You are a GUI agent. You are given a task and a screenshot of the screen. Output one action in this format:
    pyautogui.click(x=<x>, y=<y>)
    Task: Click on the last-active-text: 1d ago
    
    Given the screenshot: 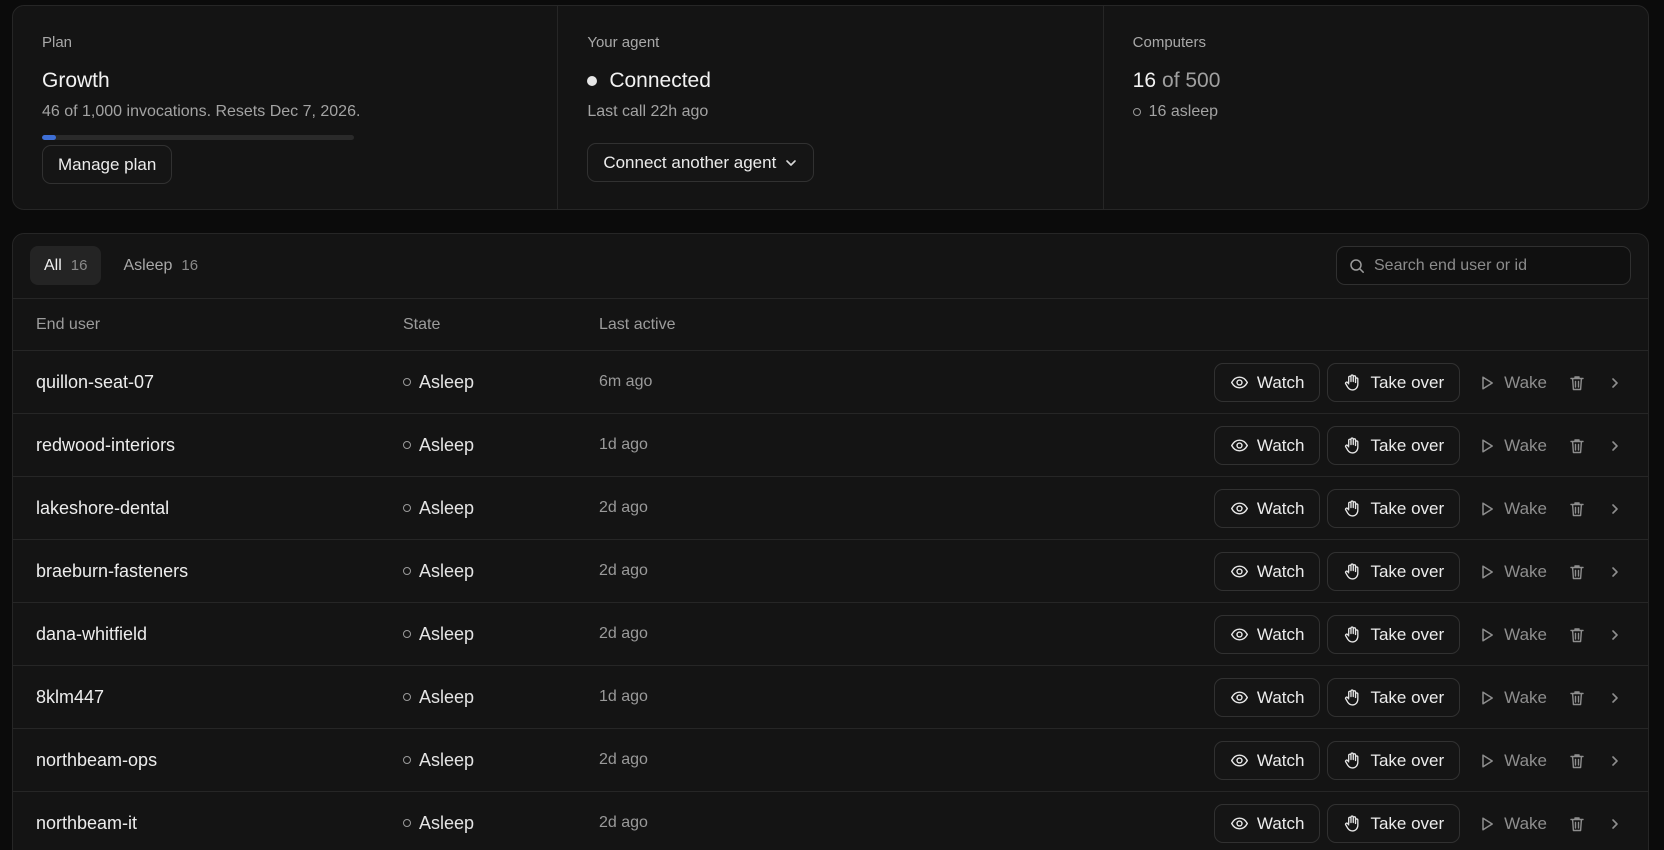 What is the action you would take?
    pyautogui.click(x=623, y=696)
    